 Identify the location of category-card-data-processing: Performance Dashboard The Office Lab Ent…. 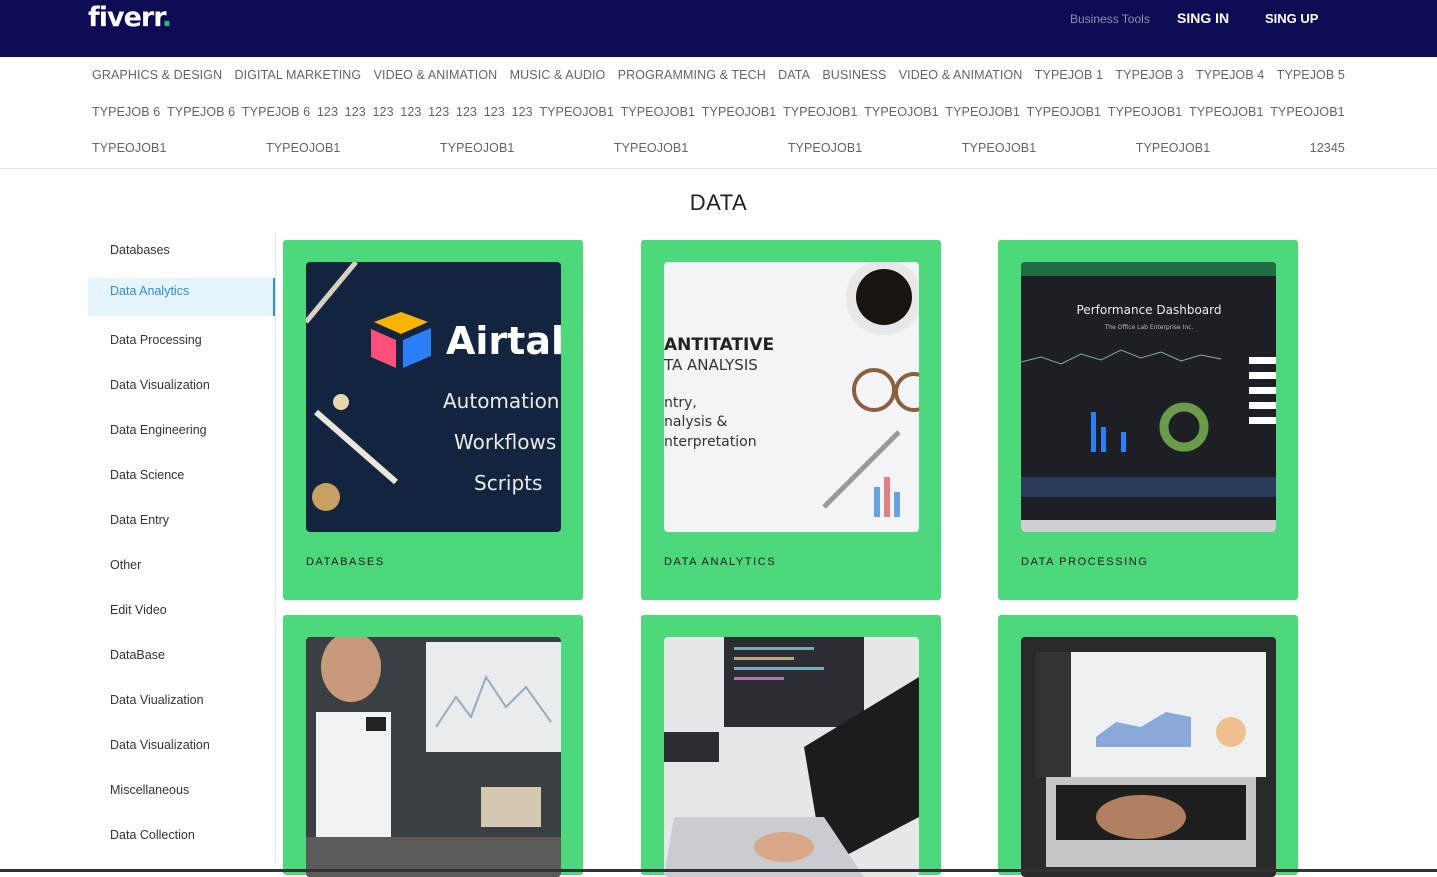
(1148, 420).